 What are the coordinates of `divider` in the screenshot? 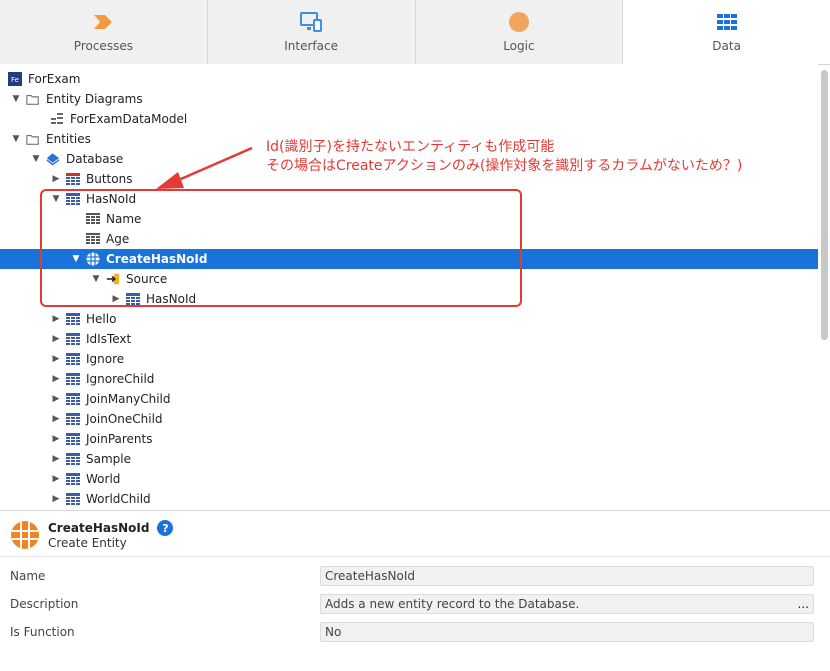 It's located at (415, 556).